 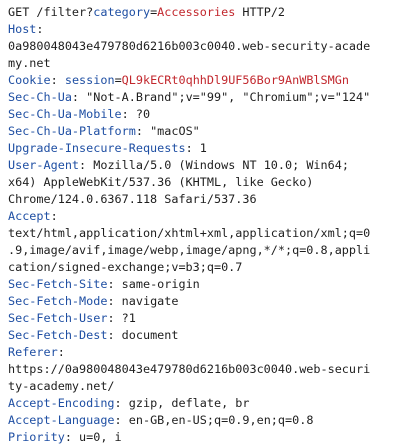 I want to click on header-name: Accept-Encoding, so click(x=61, y=403).